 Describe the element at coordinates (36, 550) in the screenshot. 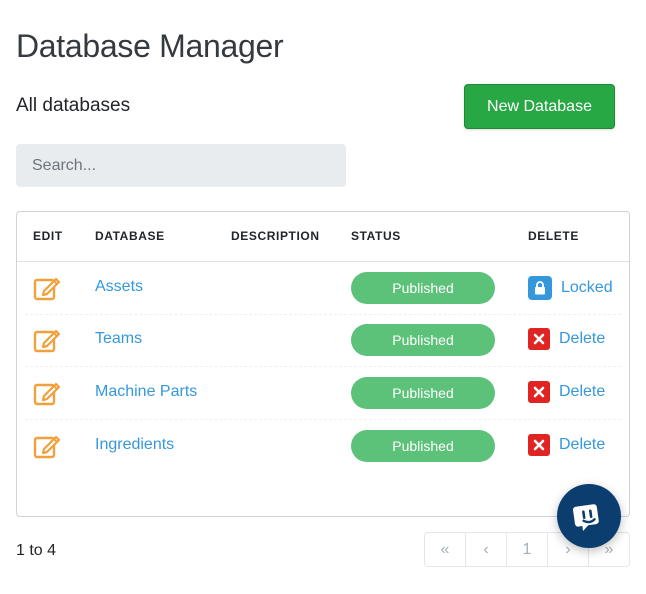

I see `results-count: 1 to 4` at that location.